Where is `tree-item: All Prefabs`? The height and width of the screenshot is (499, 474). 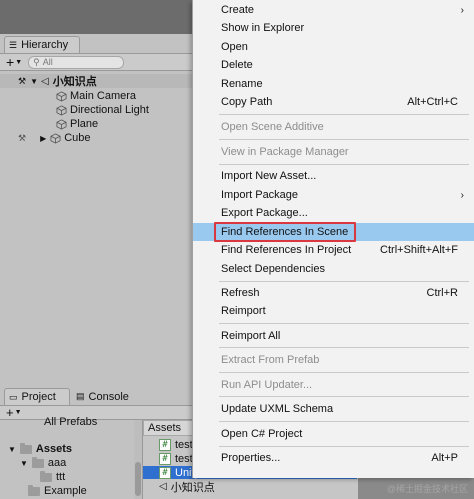
tree-item: All Prefabs is located at coordinates (63, 421).